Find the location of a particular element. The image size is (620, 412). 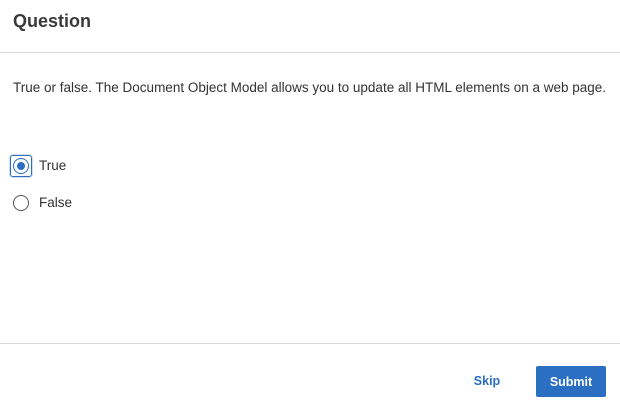

radio-selected-dot is located at coordinates (21, 166).